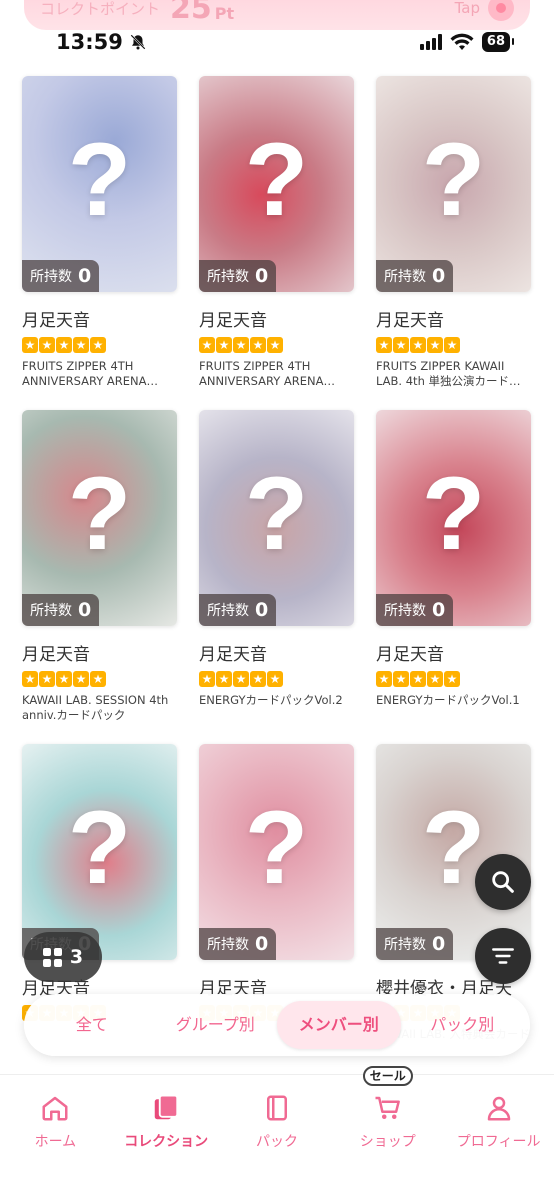 The width and height of the screenshot is (554, 1200). Describe the element at coordinates (498, 1142) in the screenshot. I see `nav-label: プロフィール` at that location.